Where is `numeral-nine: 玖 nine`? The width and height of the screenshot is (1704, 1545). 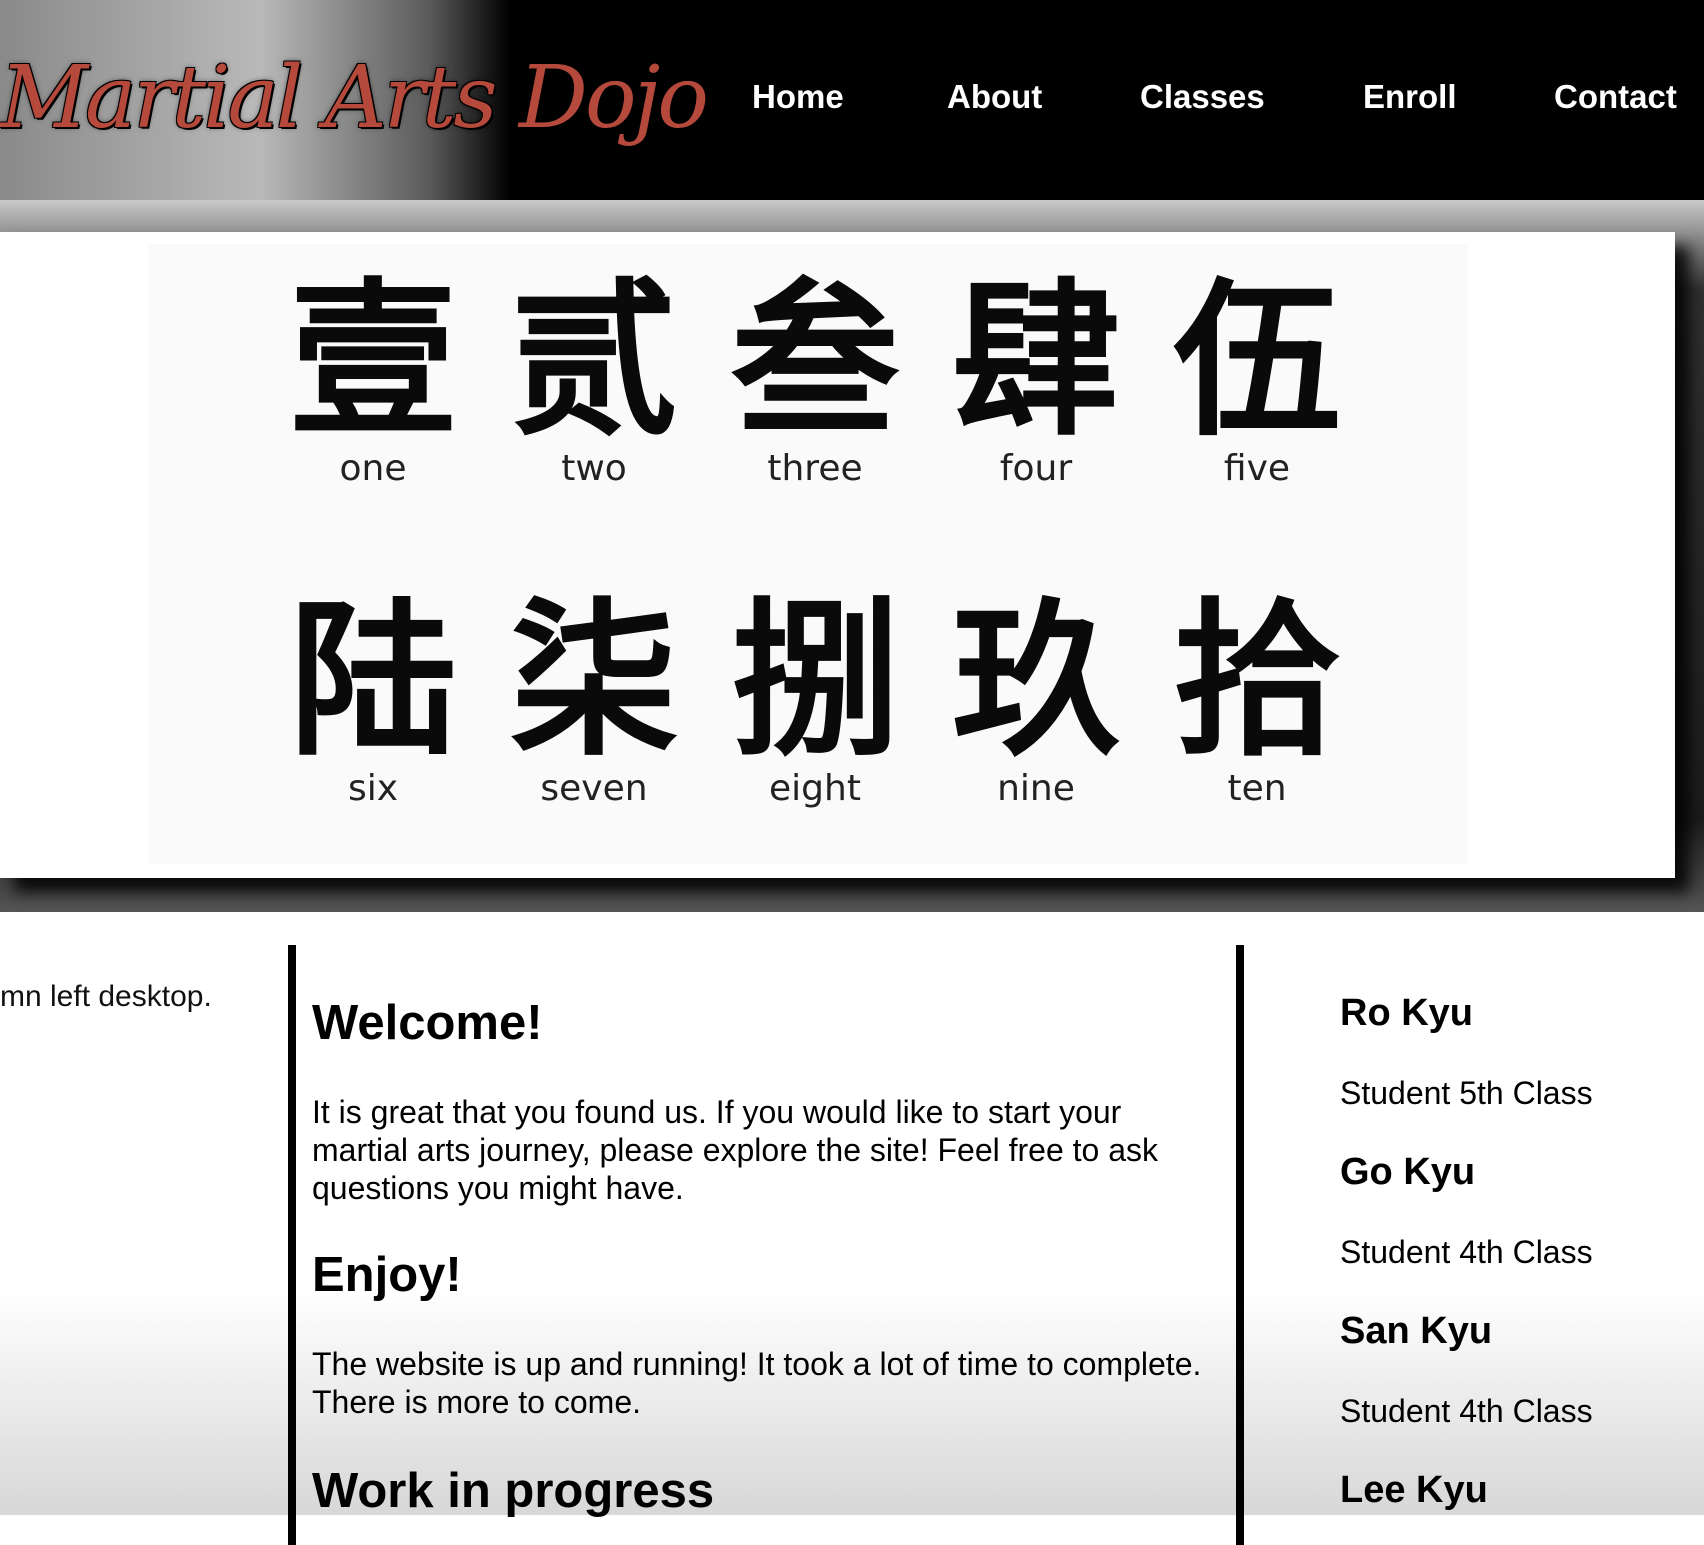 numeral-nine: 玖 nine is located at coordinates (1036, 701).